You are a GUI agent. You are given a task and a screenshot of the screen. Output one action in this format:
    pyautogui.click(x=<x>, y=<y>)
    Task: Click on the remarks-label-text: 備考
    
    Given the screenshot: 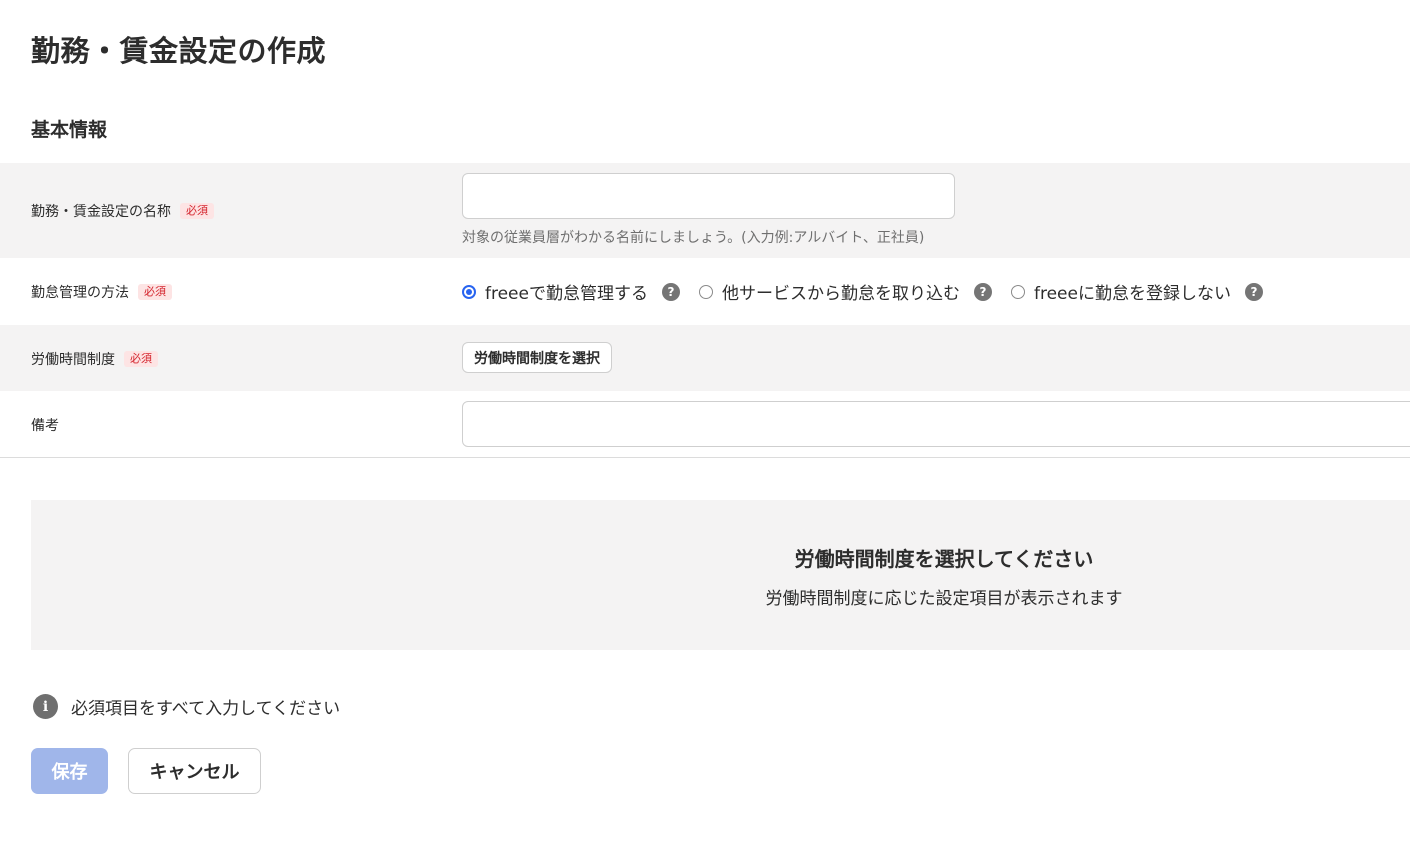 What is the action you would take?
    pyautogui.click(x=45, y=426)
    